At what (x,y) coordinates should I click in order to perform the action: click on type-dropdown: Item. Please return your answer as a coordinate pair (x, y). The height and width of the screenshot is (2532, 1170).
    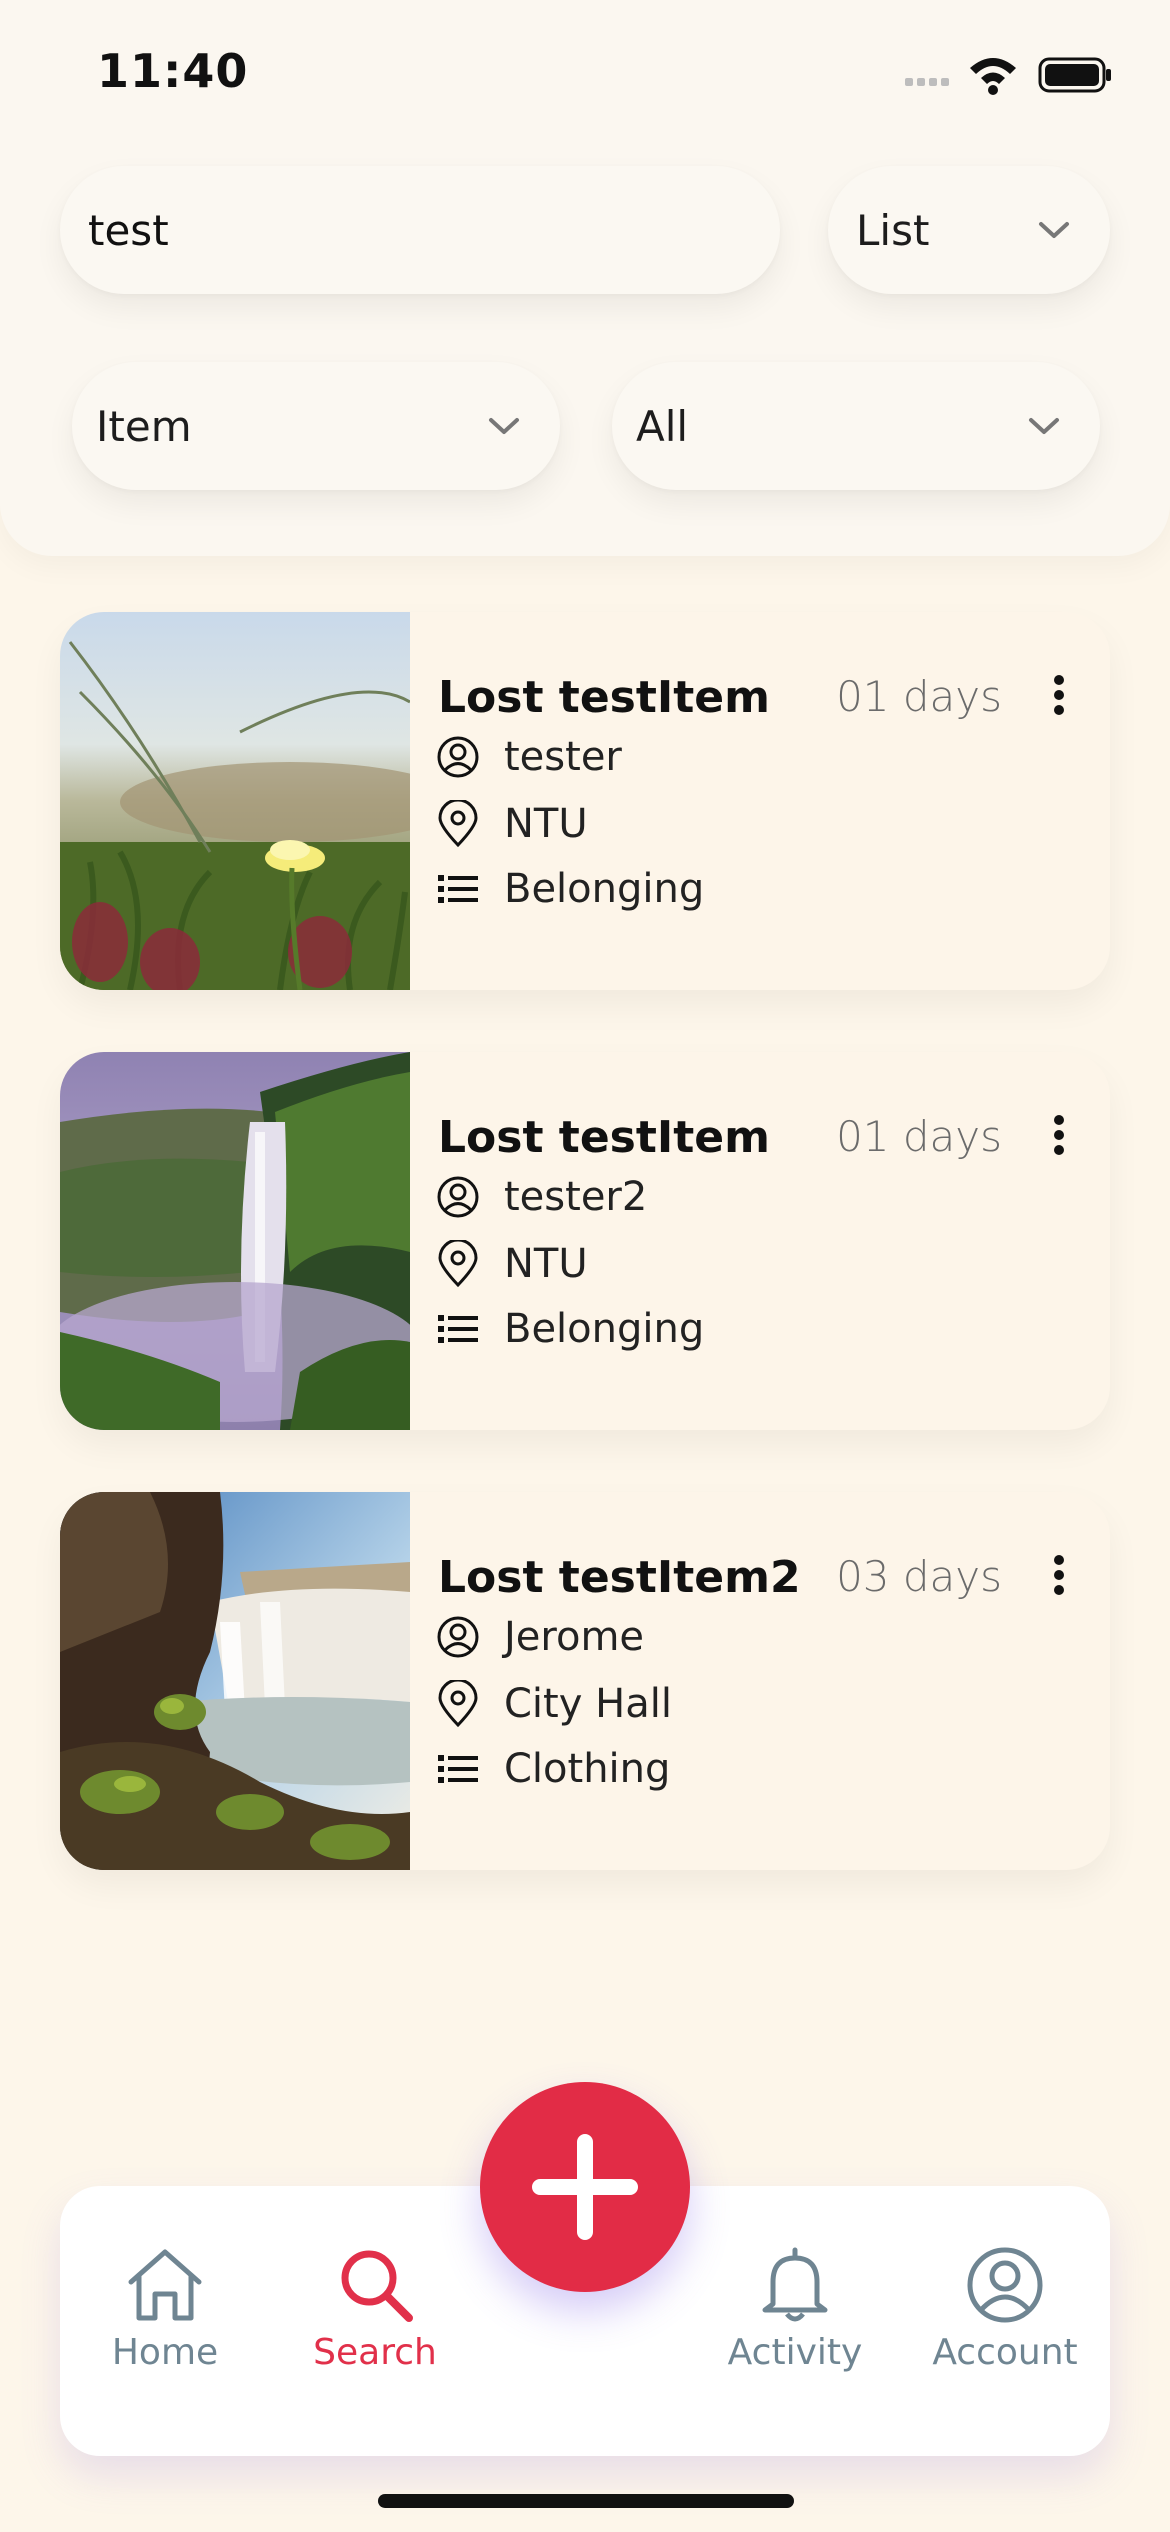
    Looking at the image, I should click on (316, 426).